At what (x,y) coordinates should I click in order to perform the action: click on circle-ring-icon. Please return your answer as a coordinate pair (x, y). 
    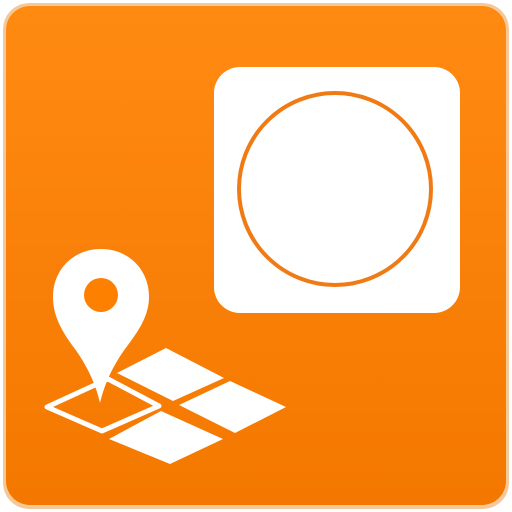
    Looking at the image, I should click on (335, 189).